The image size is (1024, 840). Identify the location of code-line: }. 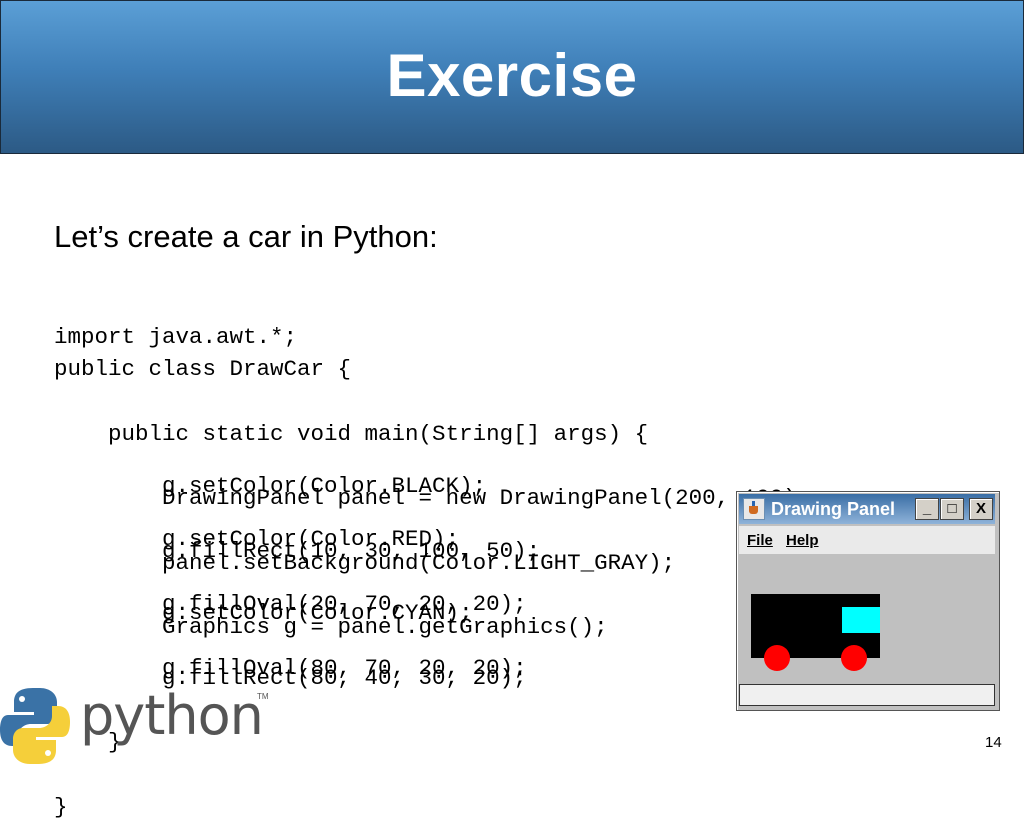
(61, 806).